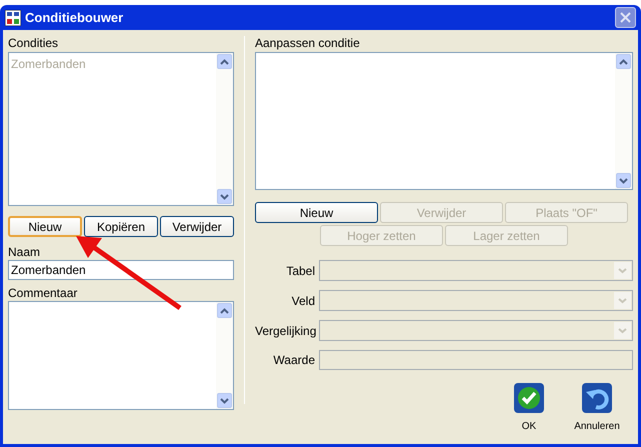 The image size is (641, 447). What do you see at coordinates (529, 398) in the screenshot?
I see `checkmark-icon` at bounding box center [529, 398].